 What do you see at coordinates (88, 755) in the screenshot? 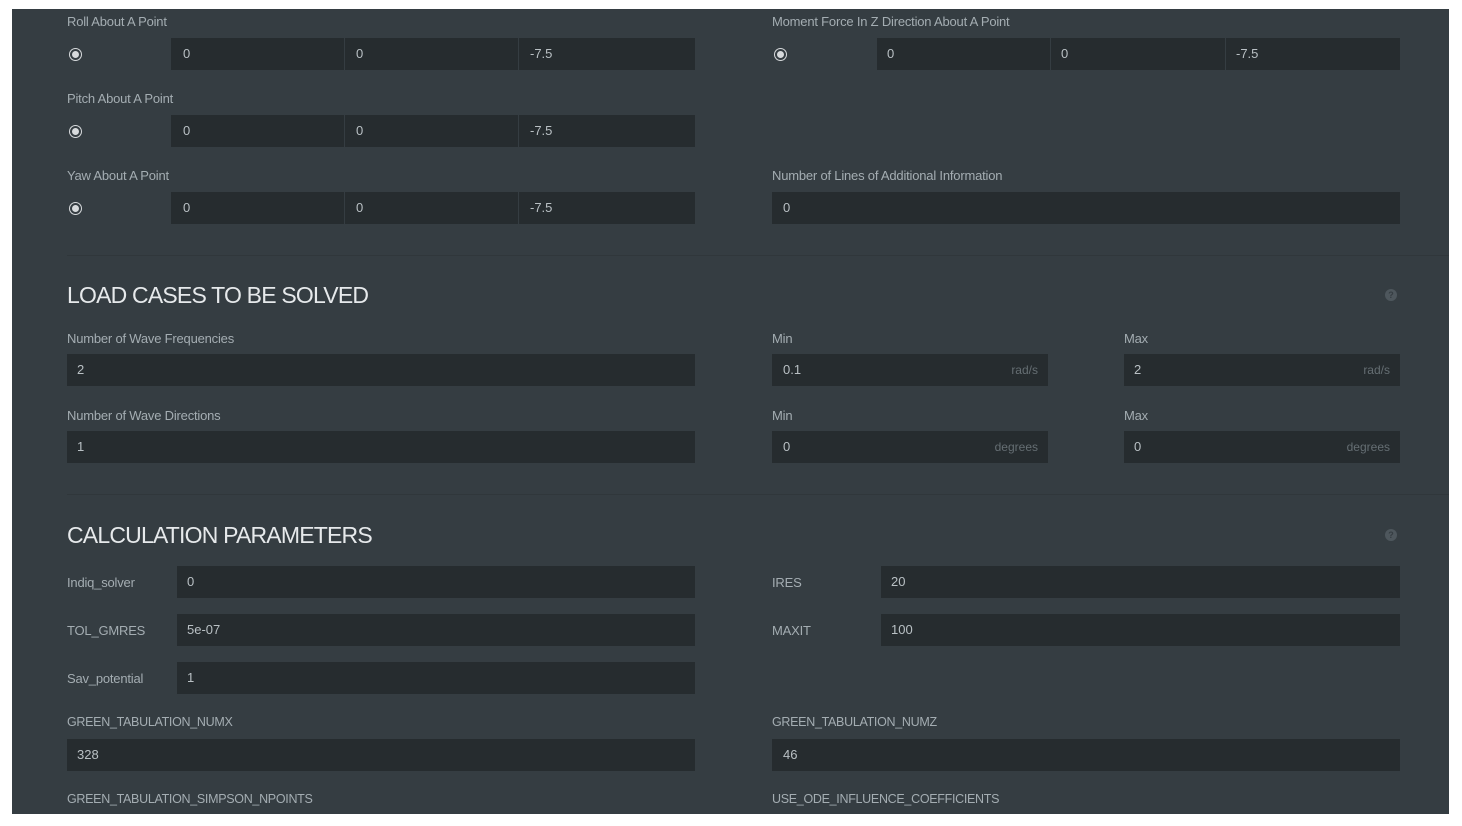
I see `green-numx-value: 328` at bounding box center [88, 755].